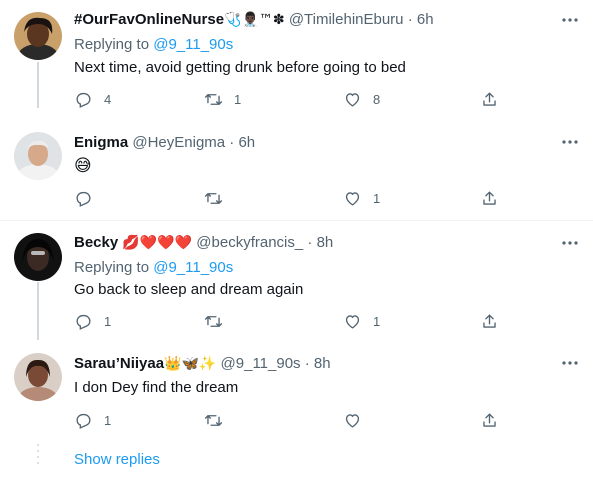 Image resolution: width=593 pixels, height=480 pixels. I want to click on user-handle: @beckyfrancis_, so click(249, 242).